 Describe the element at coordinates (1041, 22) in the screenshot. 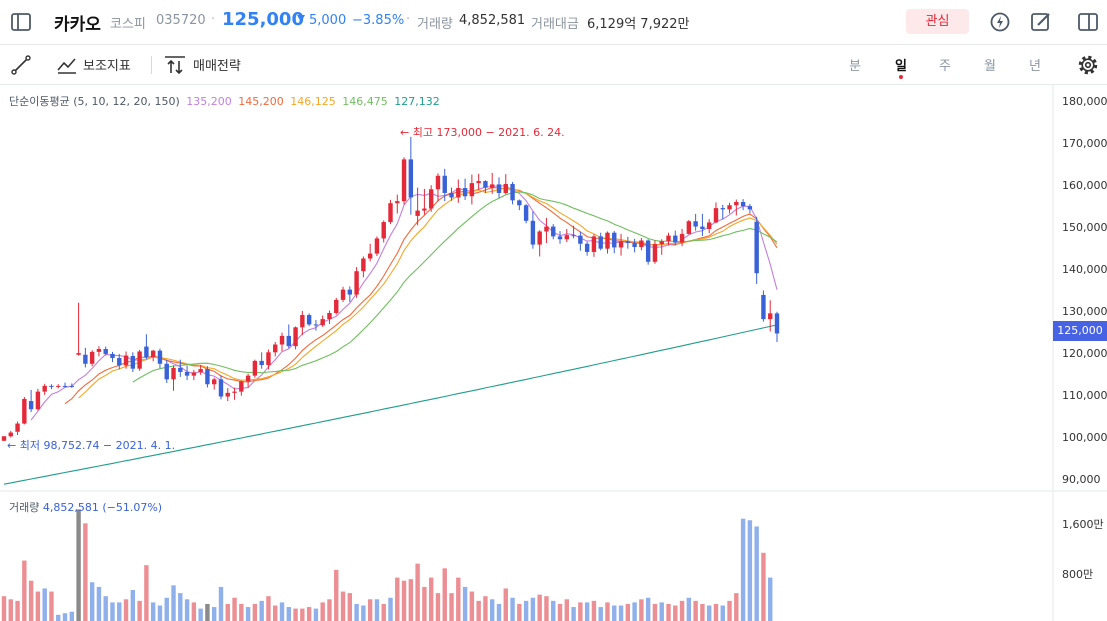

I see `edit-icon` at that location.